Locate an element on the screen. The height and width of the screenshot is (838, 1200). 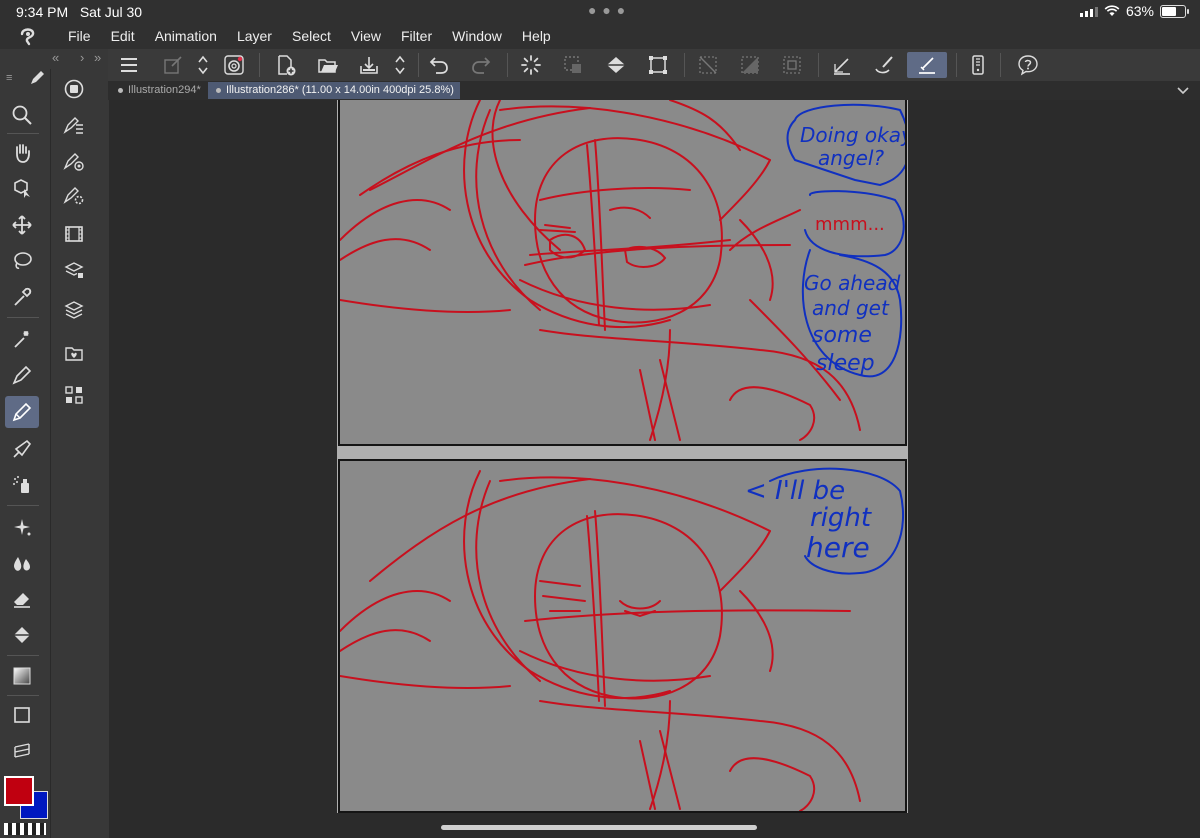
eyedropper-icon is located at coordinates (22, 297).